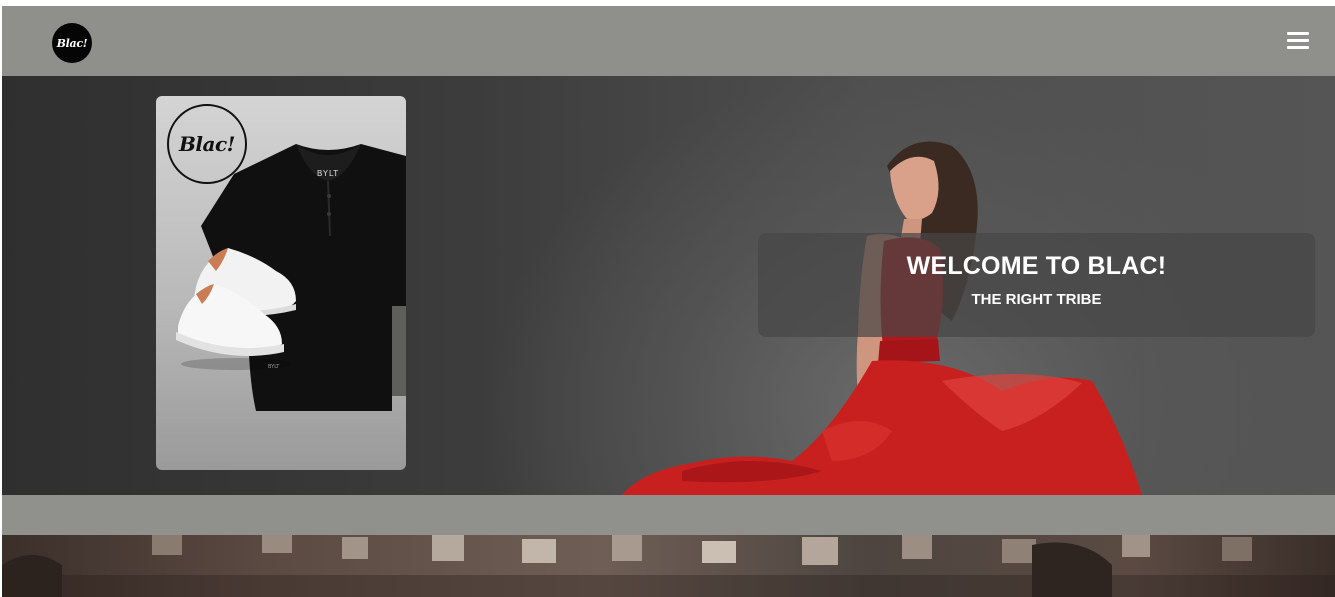 This screenshot has width=1335, height=597. I want to click on hero-subtitle: THE RIGHT TRIBE, so click(1036, 299).